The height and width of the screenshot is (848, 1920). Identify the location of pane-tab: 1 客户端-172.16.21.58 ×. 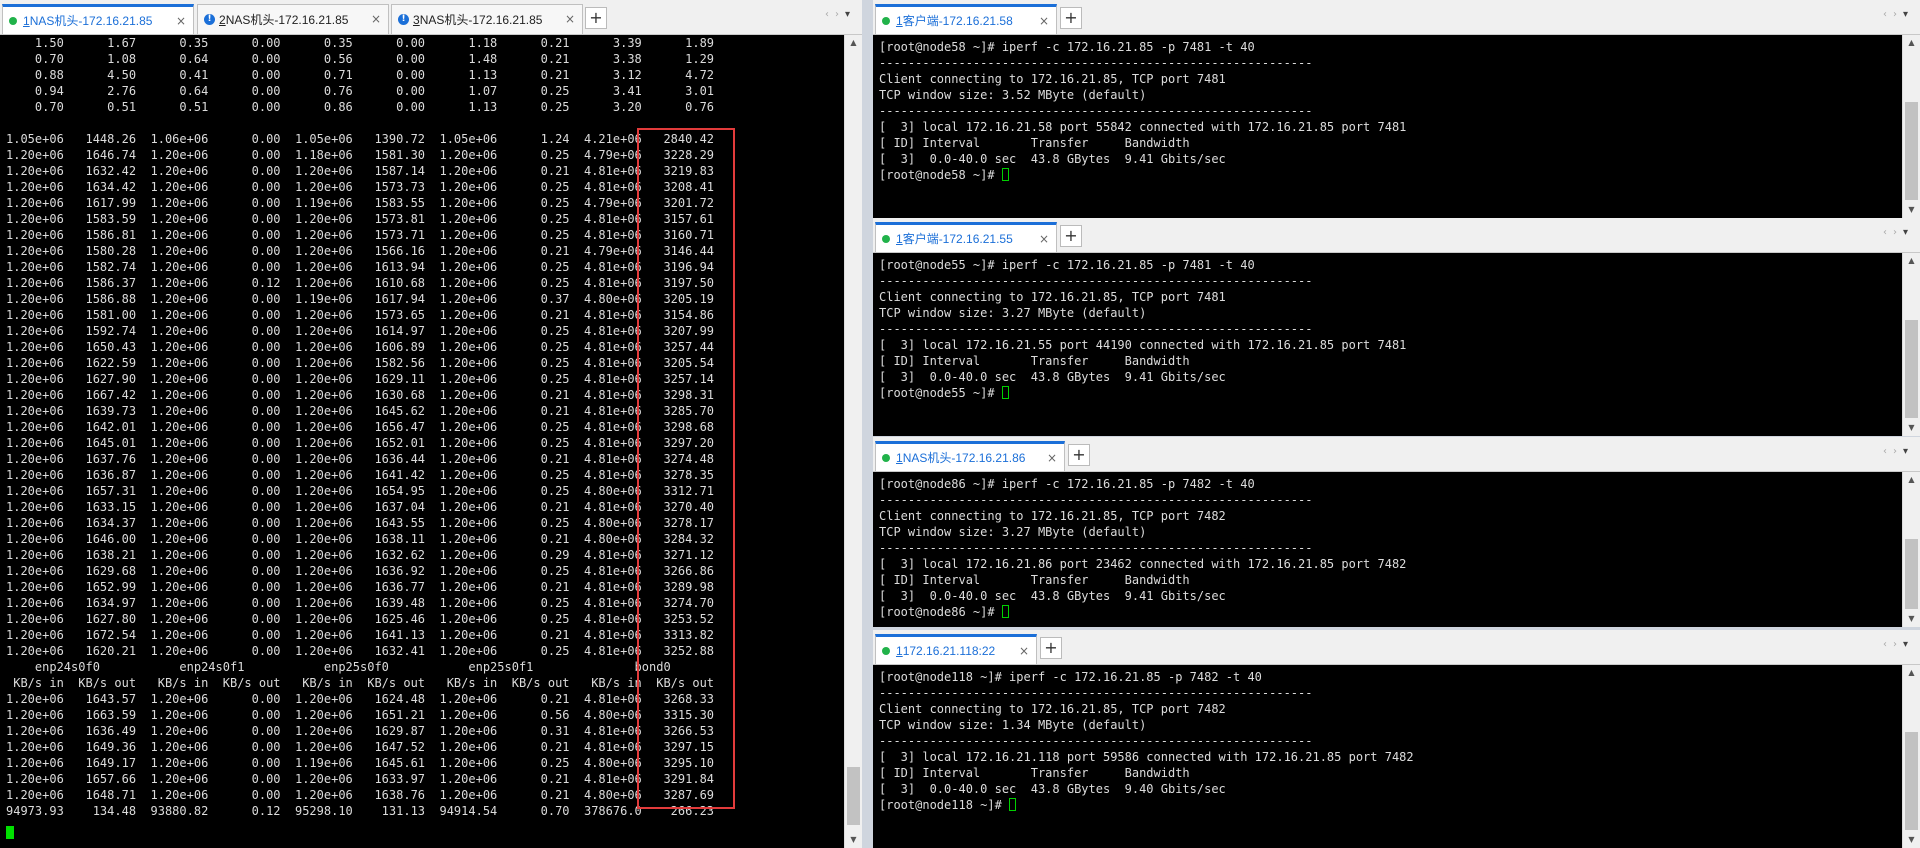
(966, 19).